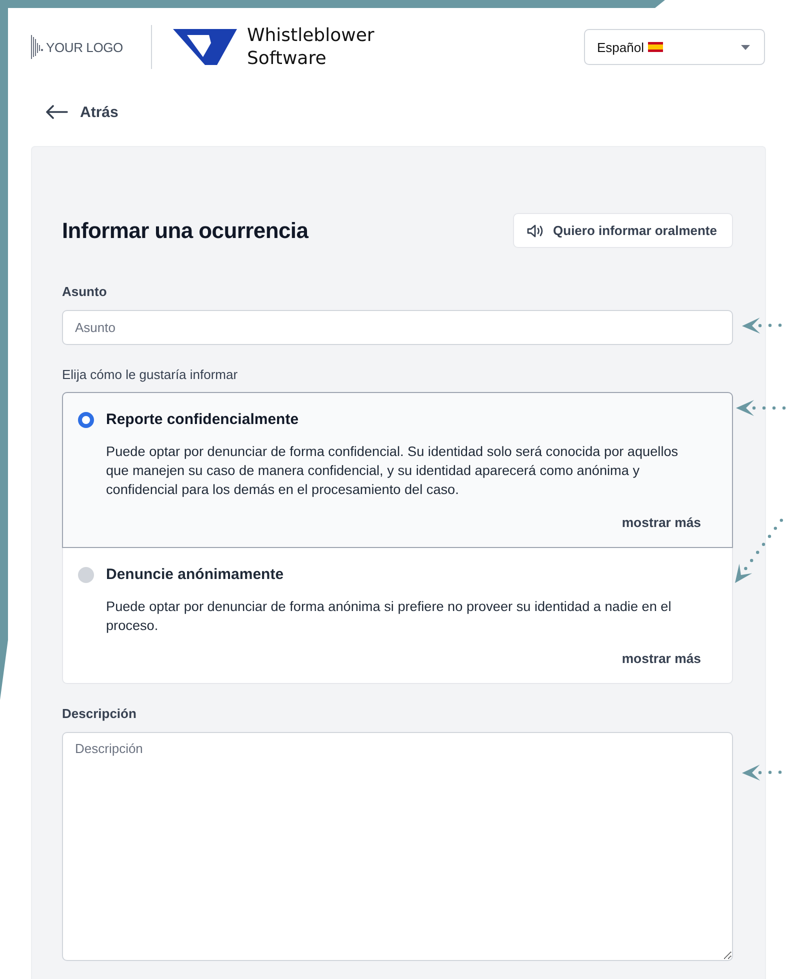  Describe the element at coordinates (84, 47) in the screenshot. I see `client-logo-text: YOUR LOGO` at that location.